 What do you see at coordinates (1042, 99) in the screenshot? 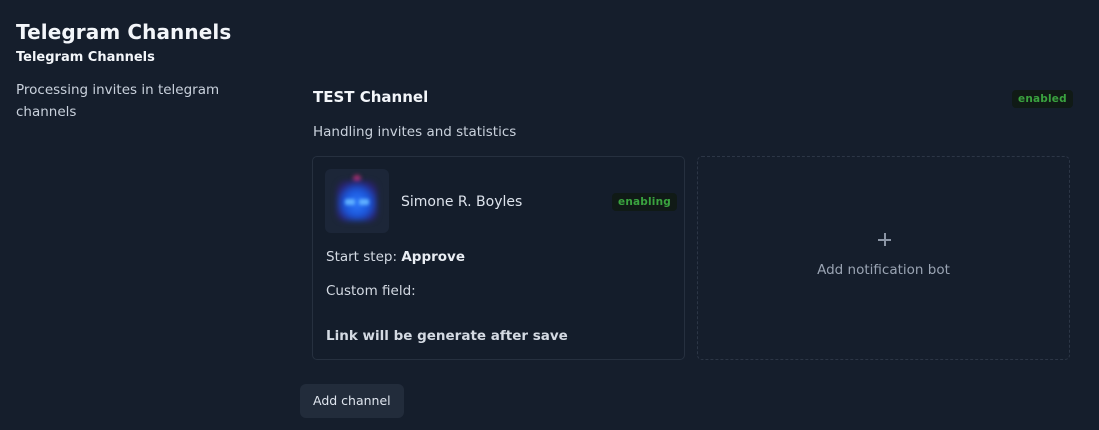
I see `channel-status-badge: enabled` at bounding box center [1042, 99].